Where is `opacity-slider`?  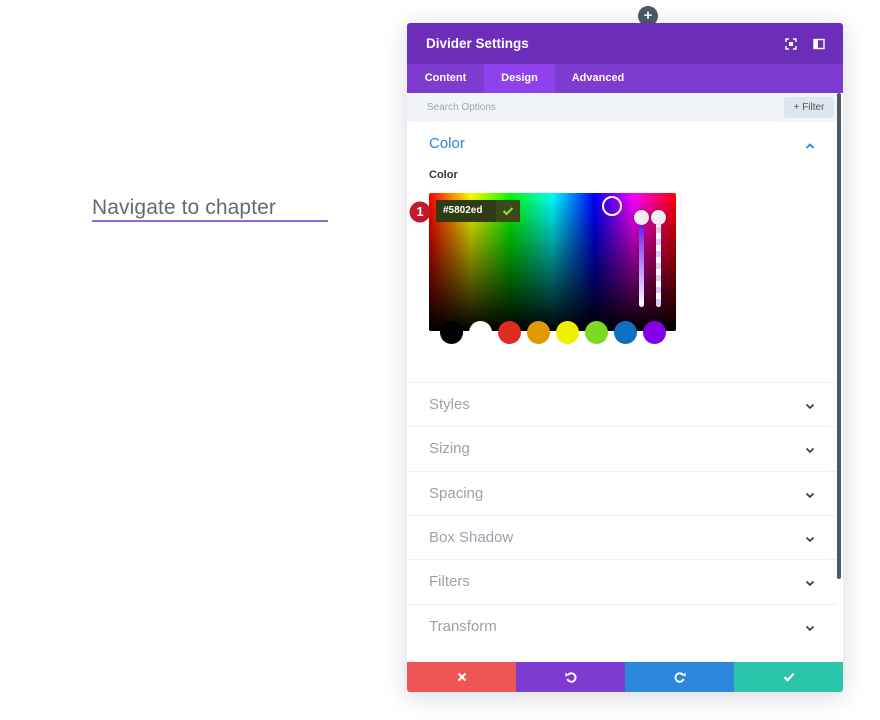 opacity-slider is located at coordinates (658, 261).